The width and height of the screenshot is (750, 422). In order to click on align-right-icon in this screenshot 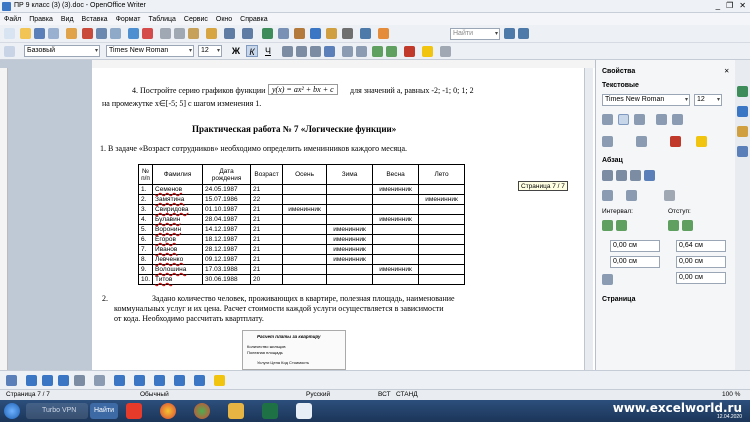, I will do `click(315, 51)`.